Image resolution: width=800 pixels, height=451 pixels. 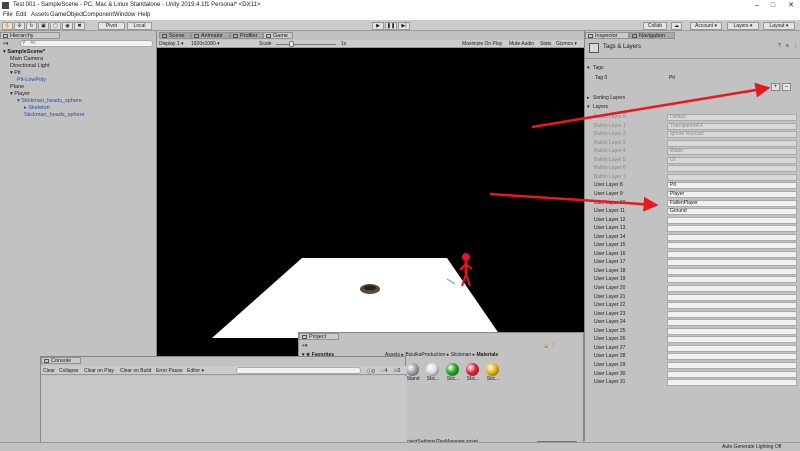 What do you see at coordinates (787, 46) in the screenshot?
I see `preset-icon: ≡` at bounding box center [787, 46].